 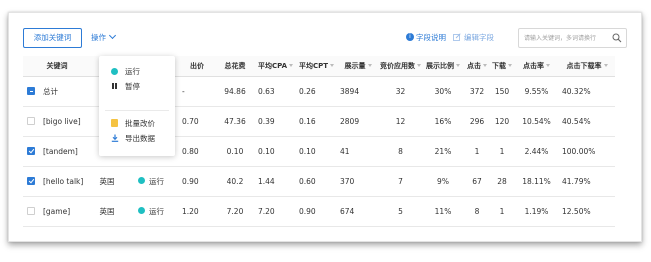 I want to click on col-share-label: 展示比例, so click(x=440, y=65).